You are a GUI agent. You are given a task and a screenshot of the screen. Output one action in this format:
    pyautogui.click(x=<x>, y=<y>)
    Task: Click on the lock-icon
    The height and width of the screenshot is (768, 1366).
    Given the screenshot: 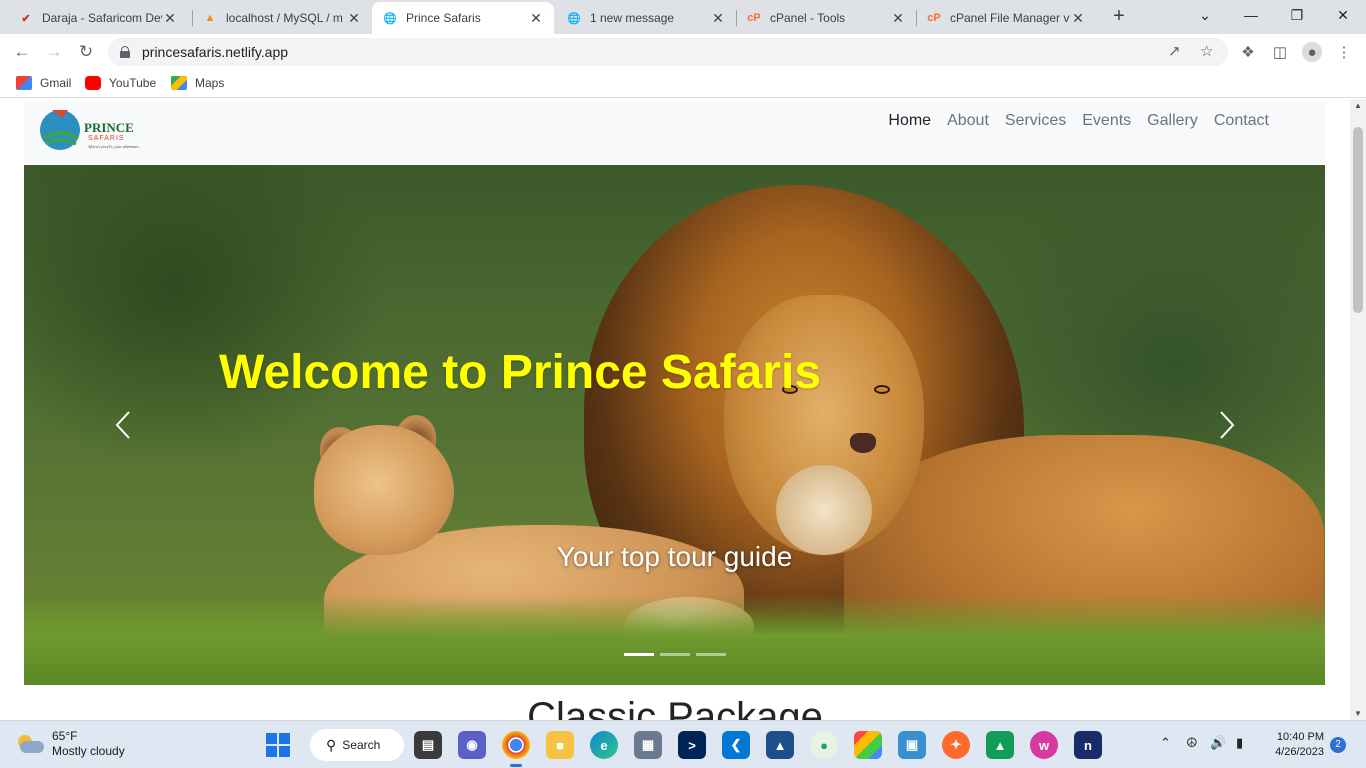 What is the action you would take?
    pyautogui.click(x=125, y=52)
    